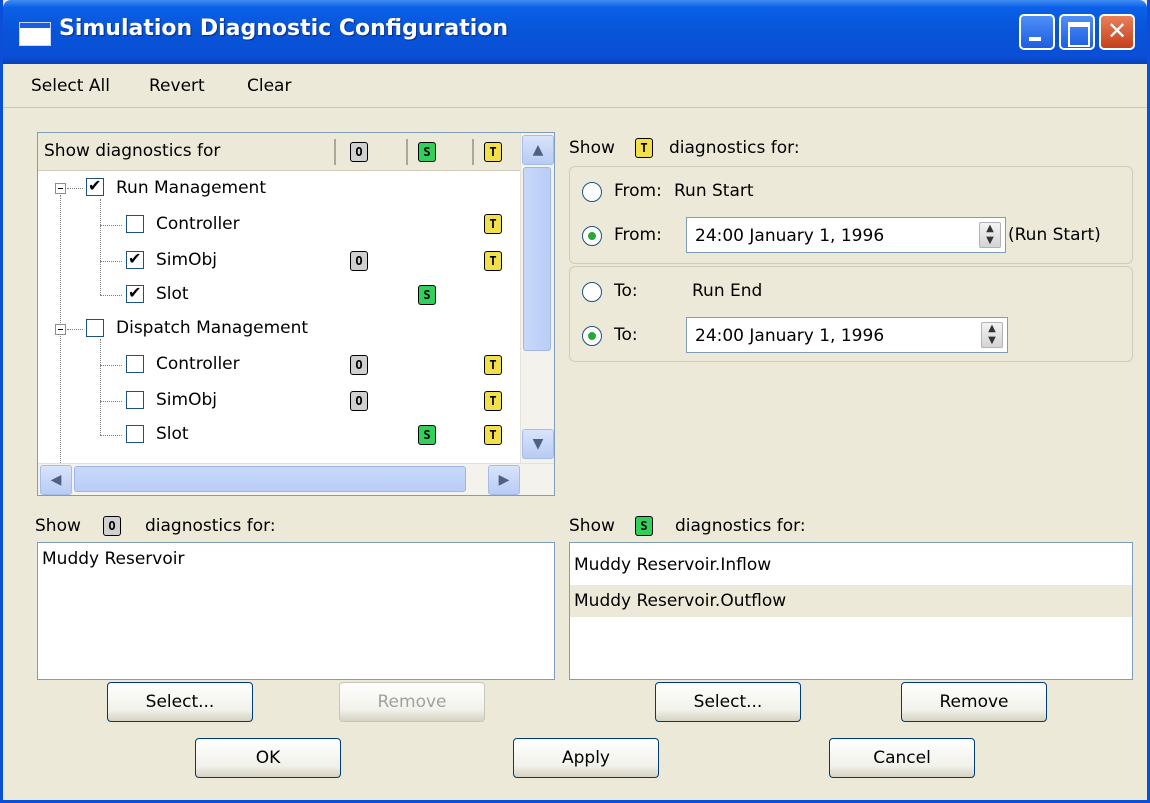 Image resolution: width=1150 pixels, height=803 pixels. Describe the element at coordinates (135, 434) in the screenshot. I see `dispatch-slot-checkbox` at that location.